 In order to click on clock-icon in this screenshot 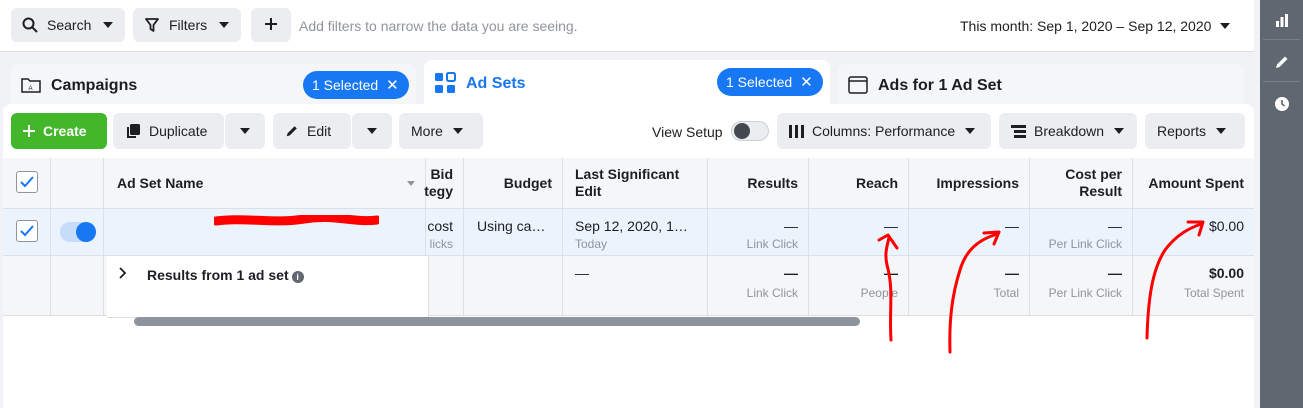, I will do `click(1282, 104)`.